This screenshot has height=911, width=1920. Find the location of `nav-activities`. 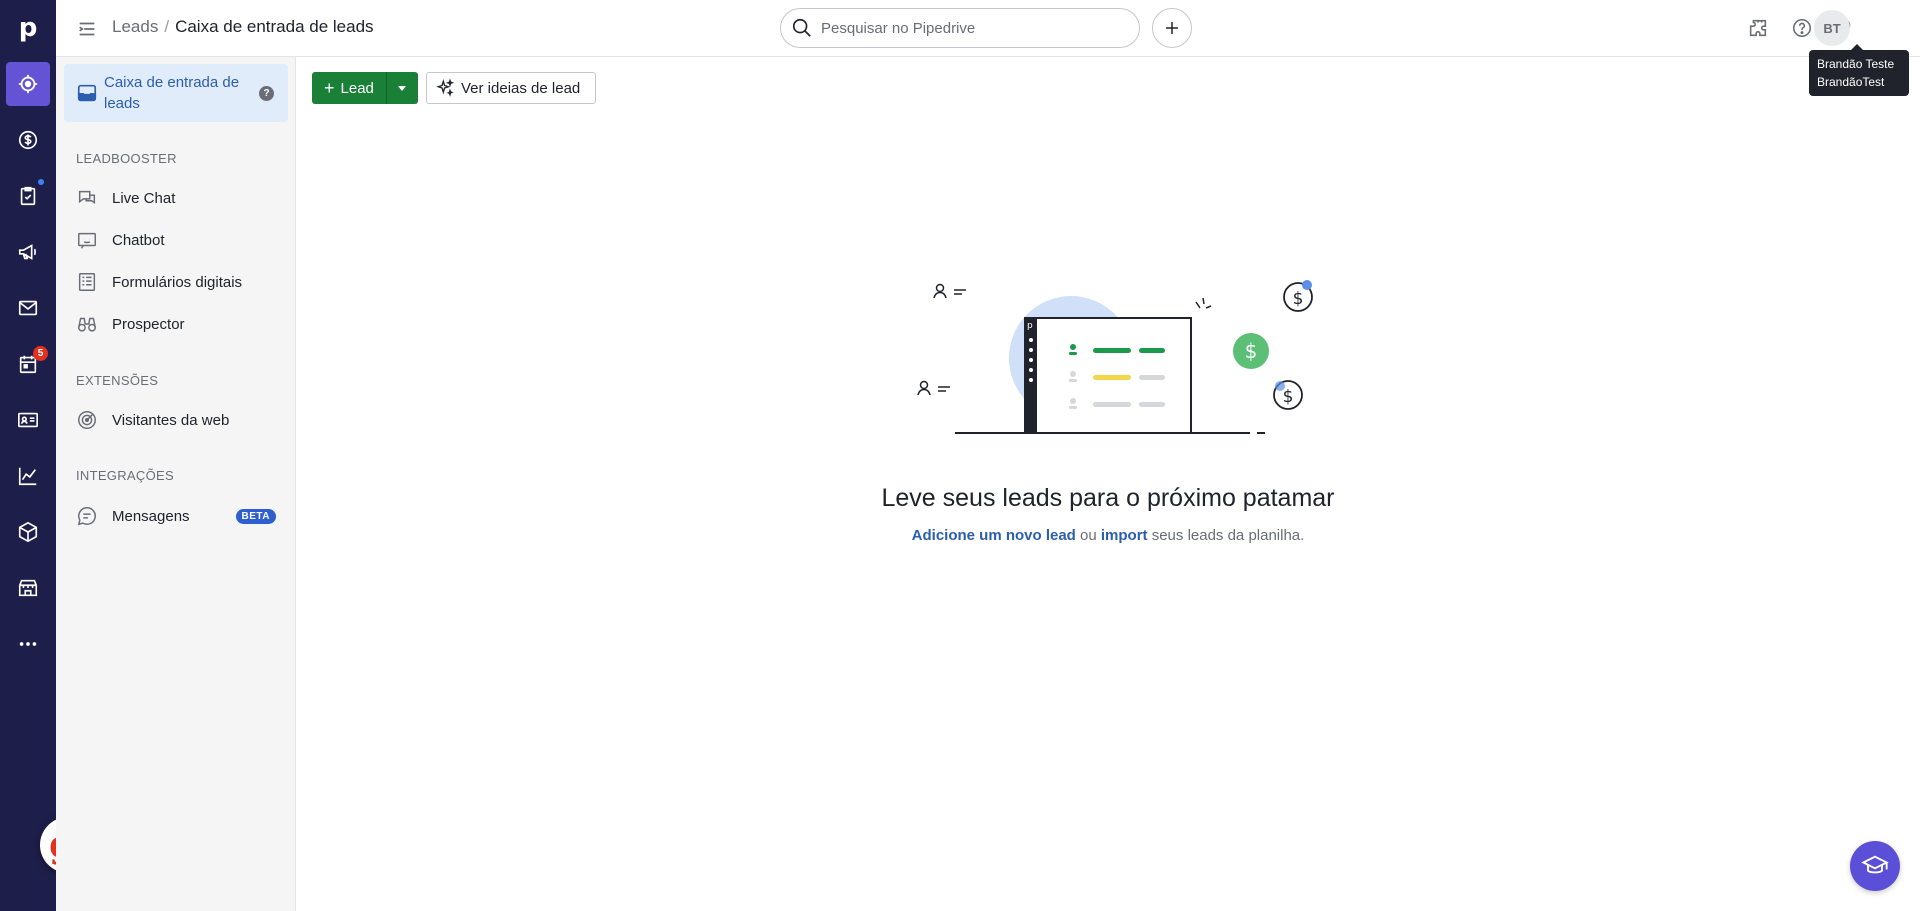

nav-activities is located at coordinates (28, 196).